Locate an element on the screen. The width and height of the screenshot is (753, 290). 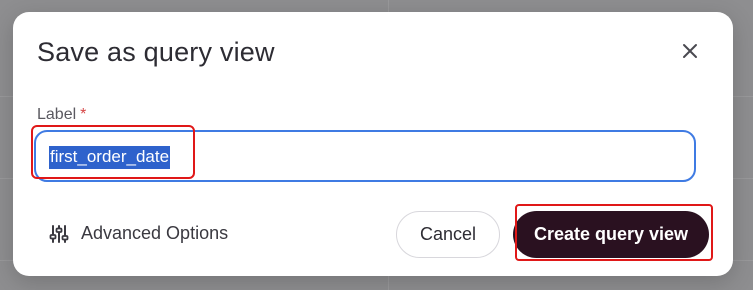
advanced-options-toggle: Advanced Options is located at coordinates (138, 233).